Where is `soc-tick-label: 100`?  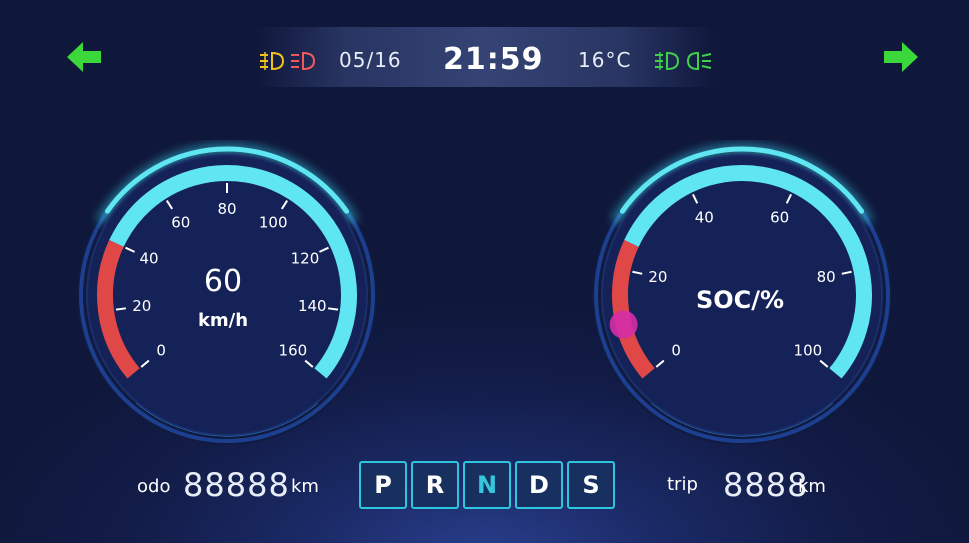
soc-tick-label: 100 is located at coordinates (808, 350).